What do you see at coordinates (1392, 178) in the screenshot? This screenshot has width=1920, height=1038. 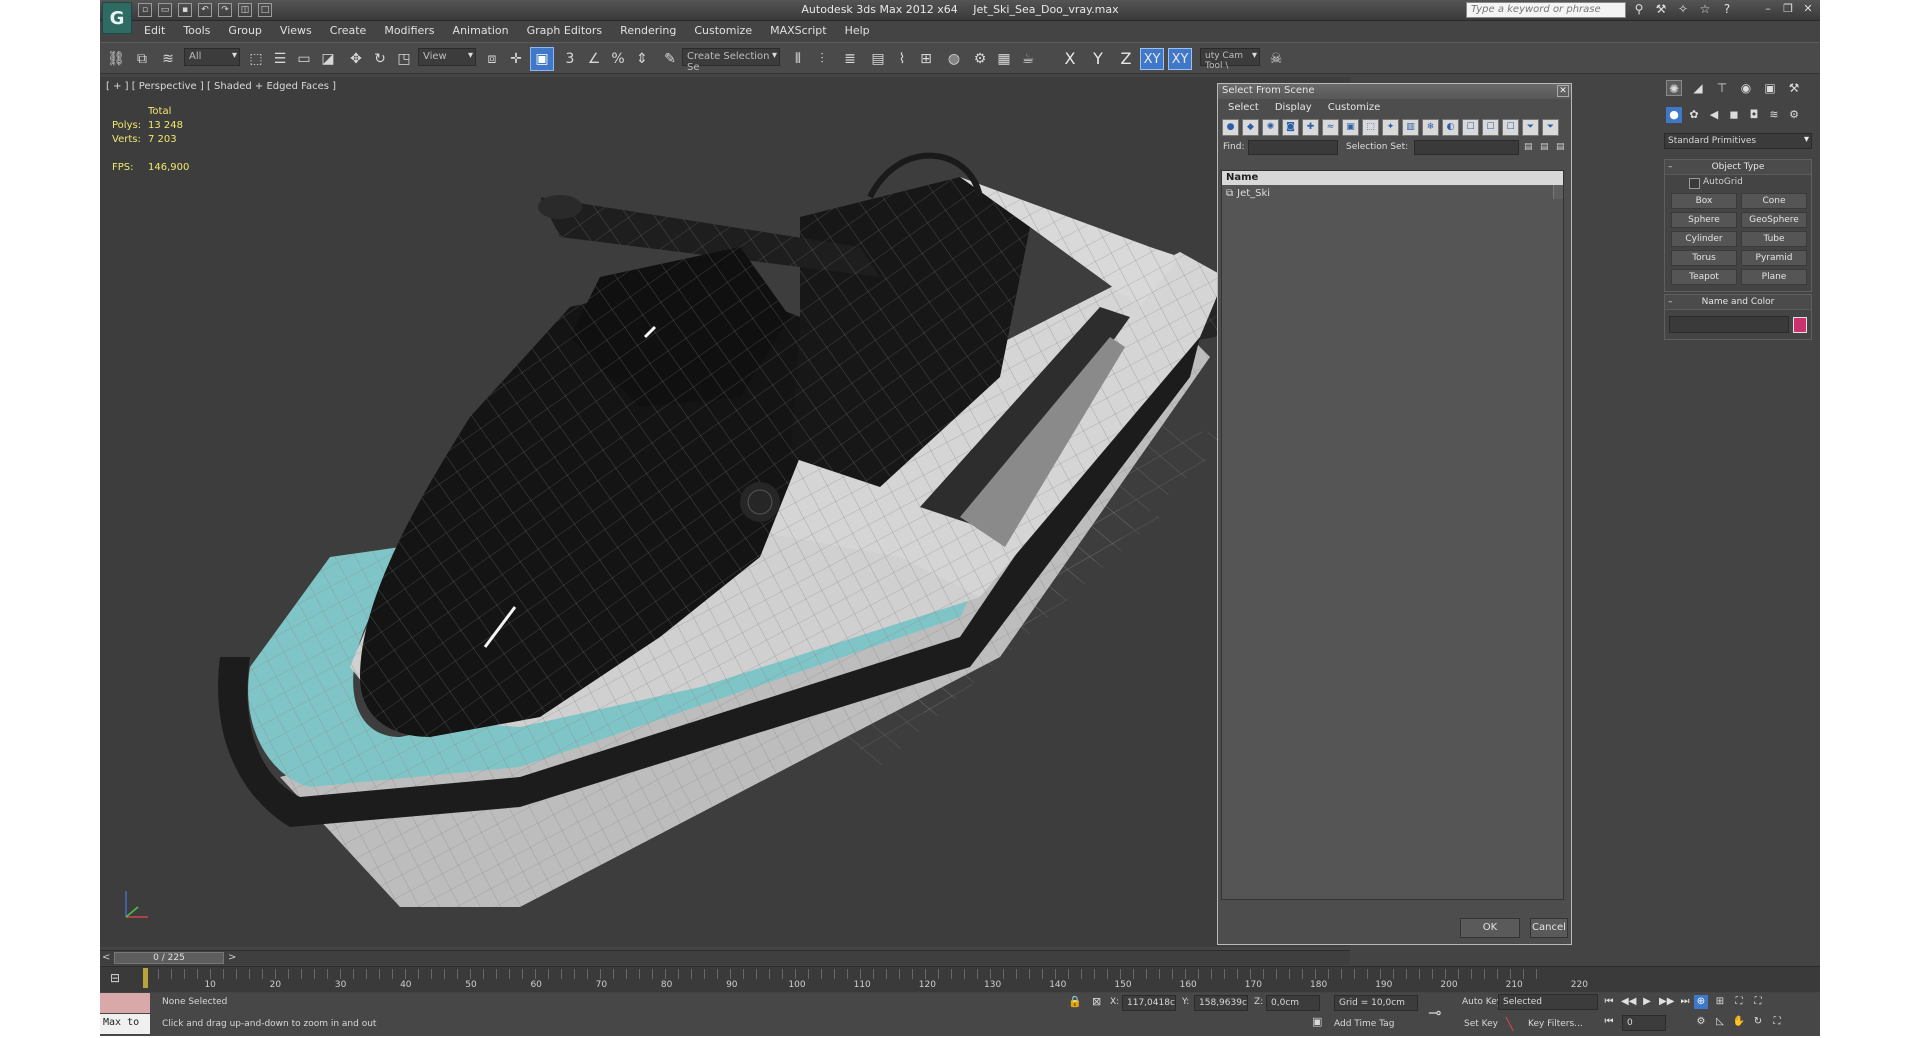 I see `column-header-name: Name` at bounding box center [1392, 178].